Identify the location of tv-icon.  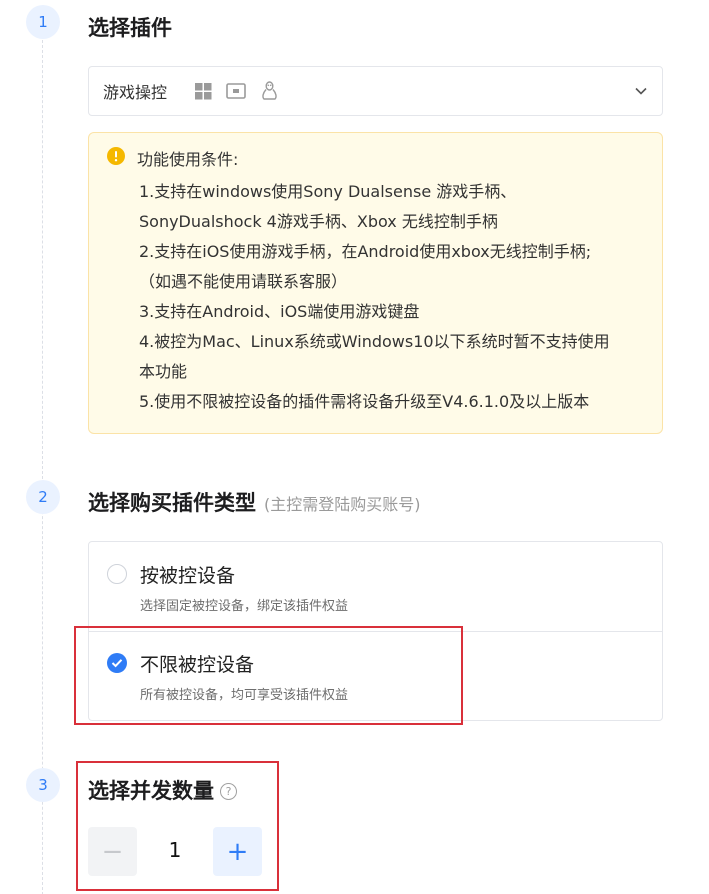
(236, 91).